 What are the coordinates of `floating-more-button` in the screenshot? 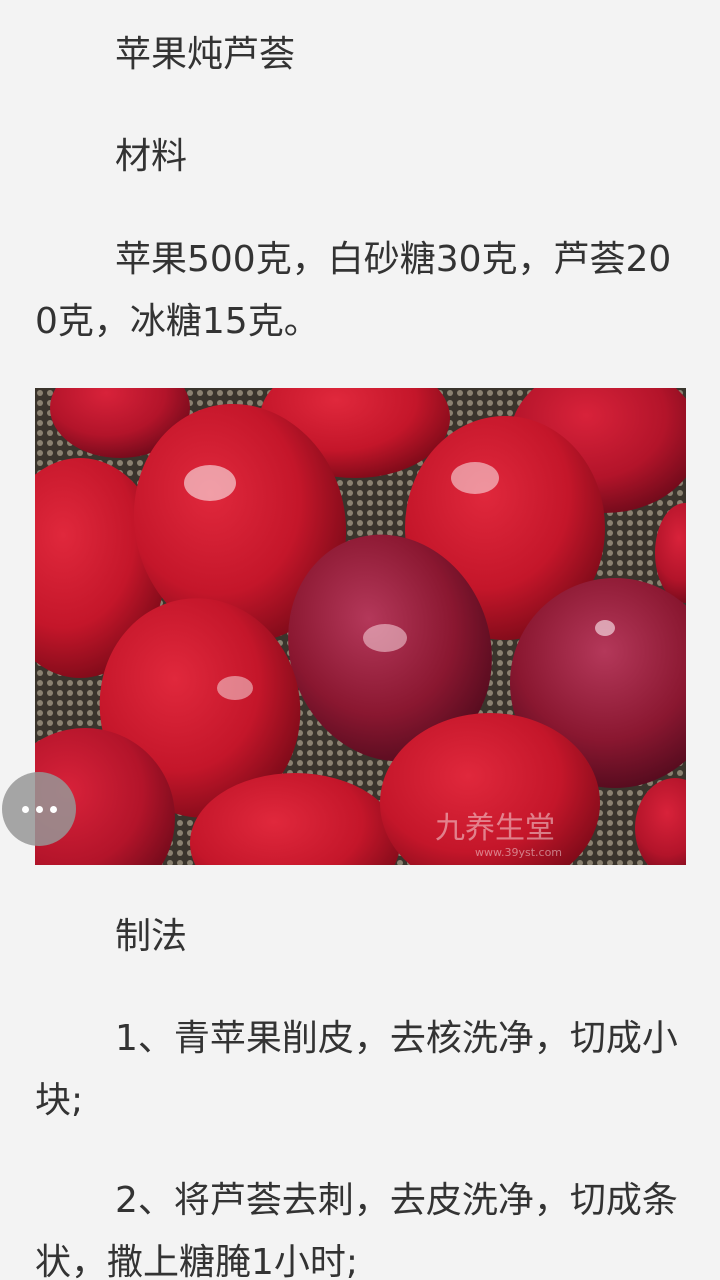 It's located at (39, 809).